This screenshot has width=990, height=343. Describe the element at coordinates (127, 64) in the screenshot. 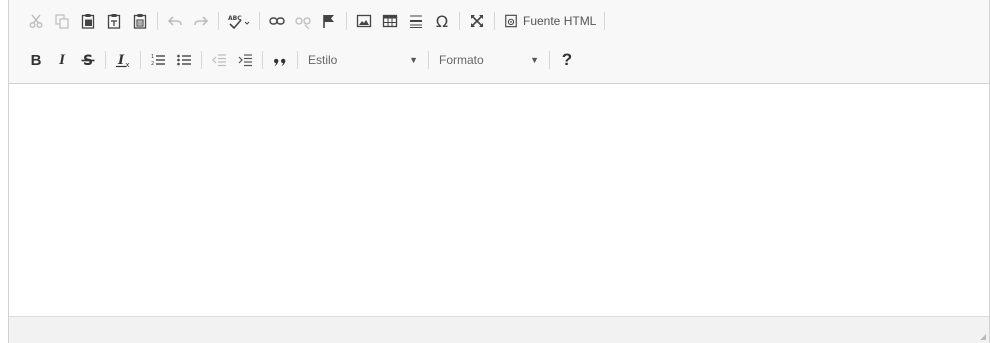

I see `svg-text: x` at that location.